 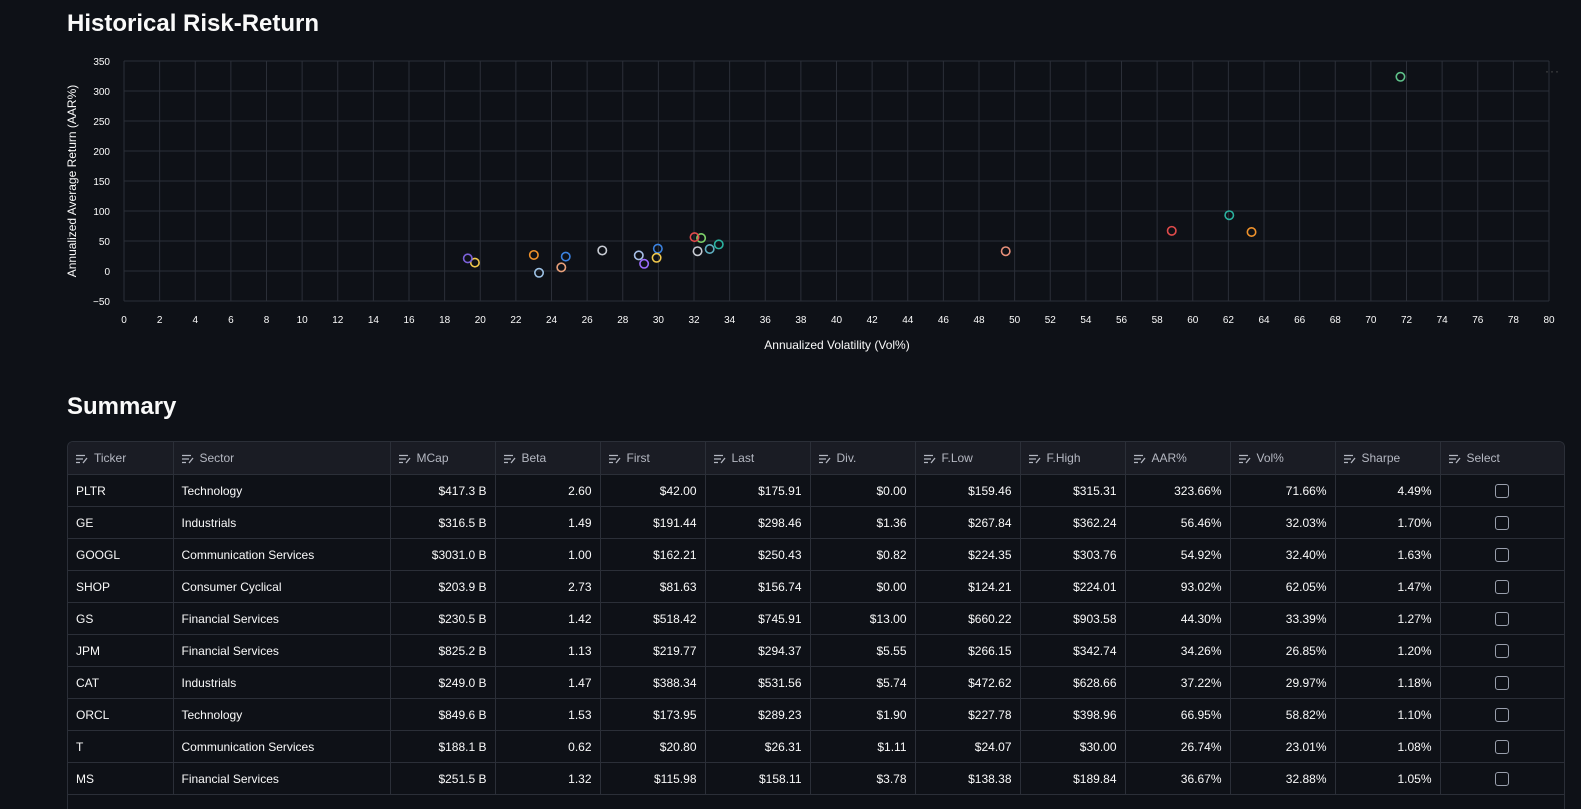 What do you see at coordinates (758, 458) in the screenshot?
I see `column-header-last: Last` at bounding box center [758, 458].